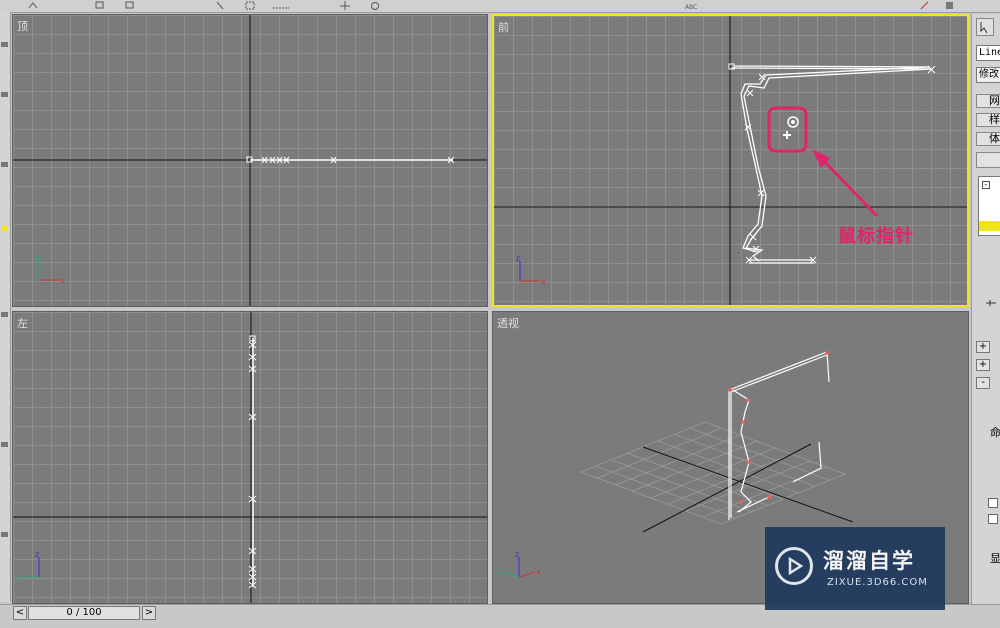 This screenshot has height=628, width=1000. Describe the element at coordinates (28, 566) in the screenshot. I see `axis-tripod: z y` at that location.